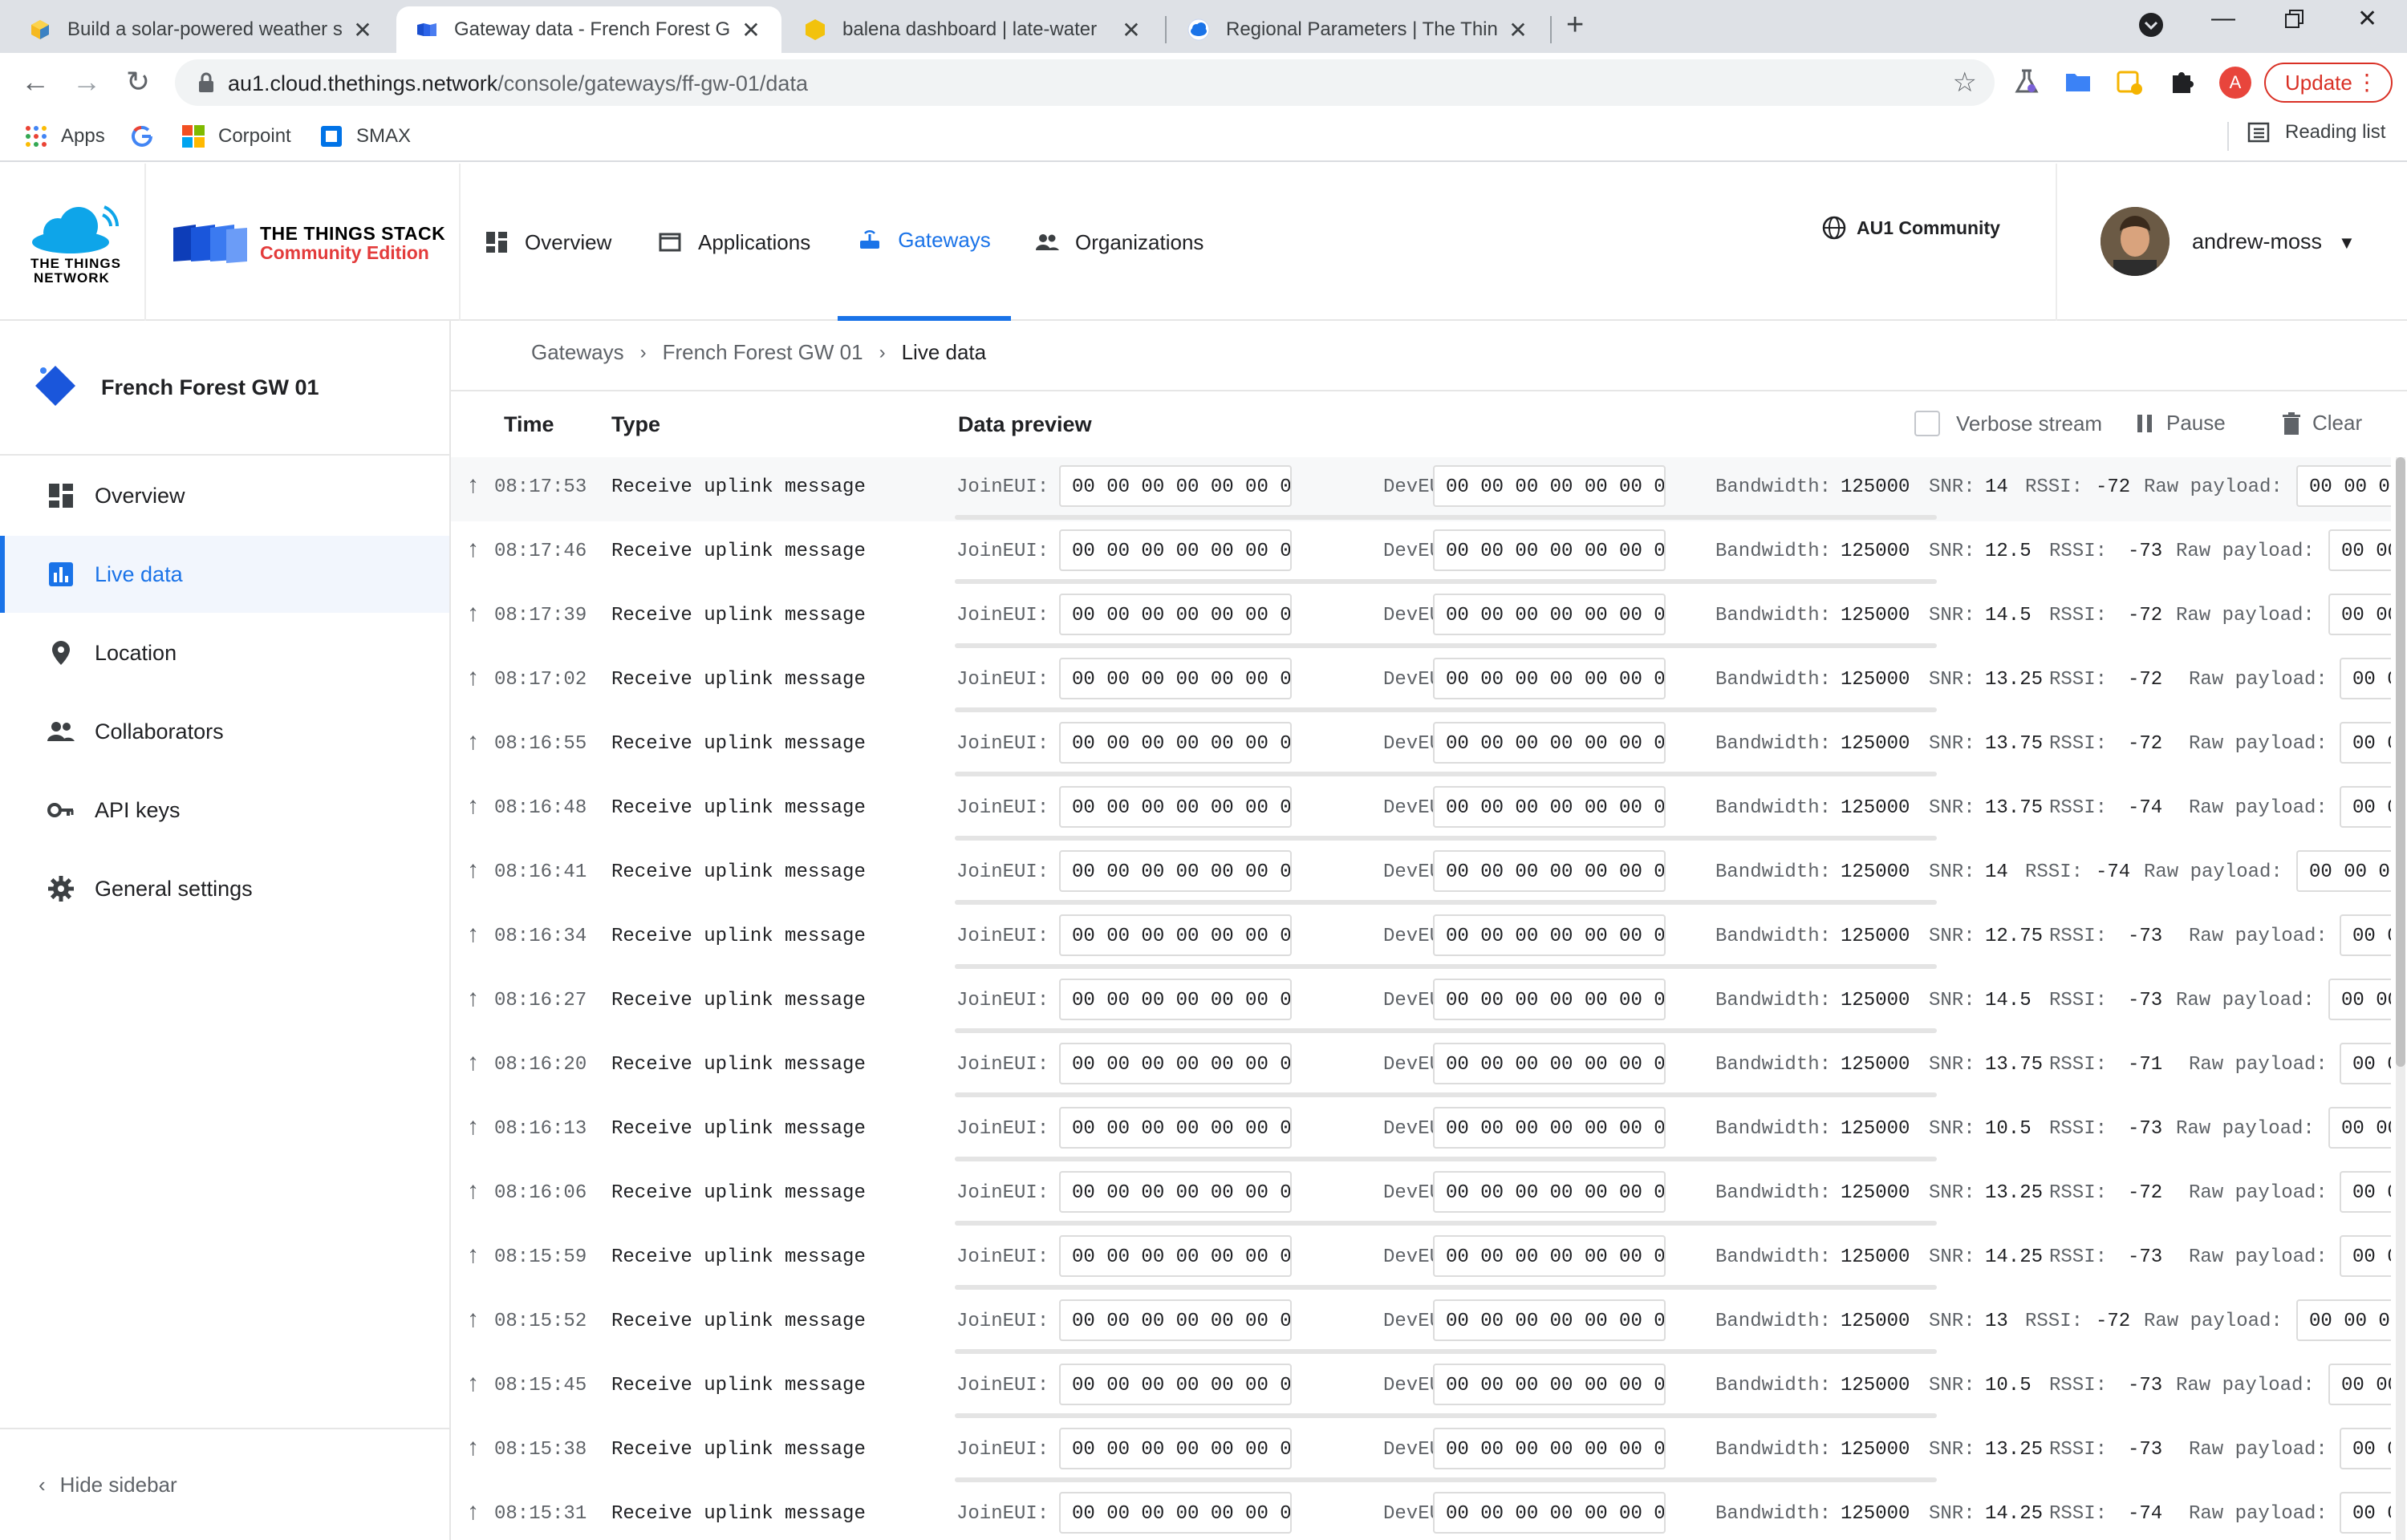  Describe the element at coordinates (2135, 241) in the screenshot. I see `user-avatar` at that location.